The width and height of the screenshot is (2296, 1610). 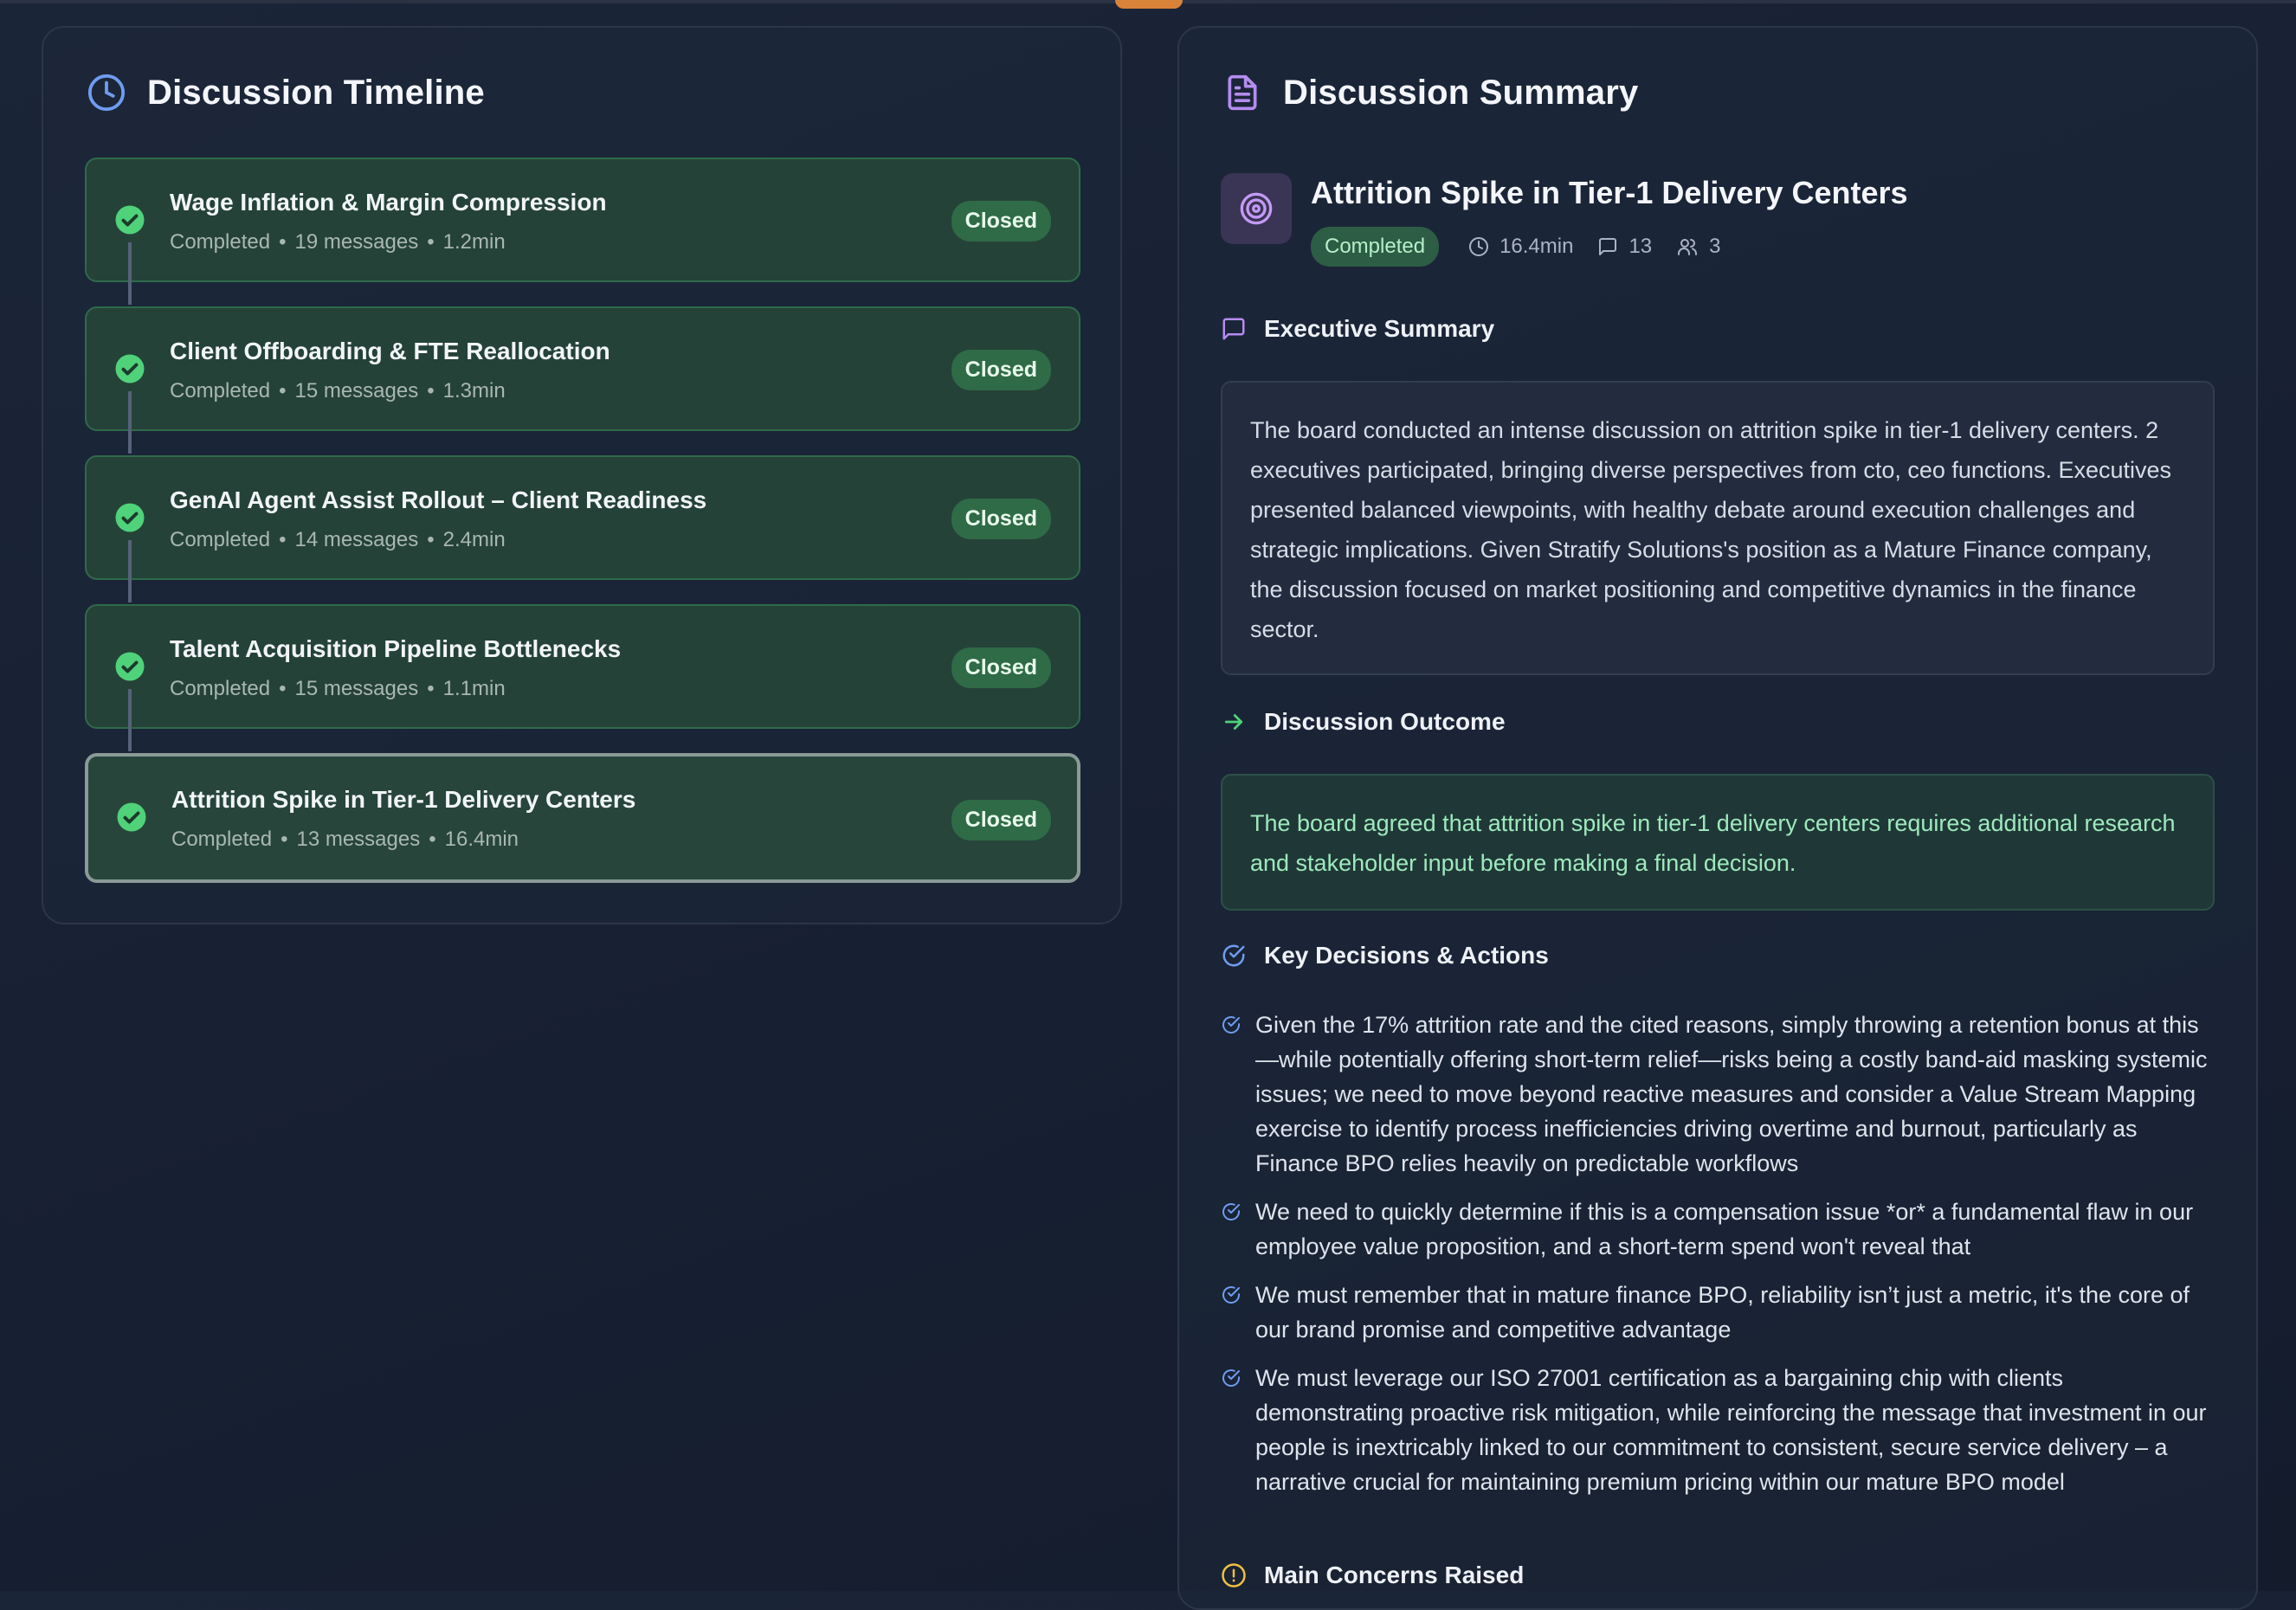 I want to click on alert-circle-icon, so click(x=1234, y=1575).